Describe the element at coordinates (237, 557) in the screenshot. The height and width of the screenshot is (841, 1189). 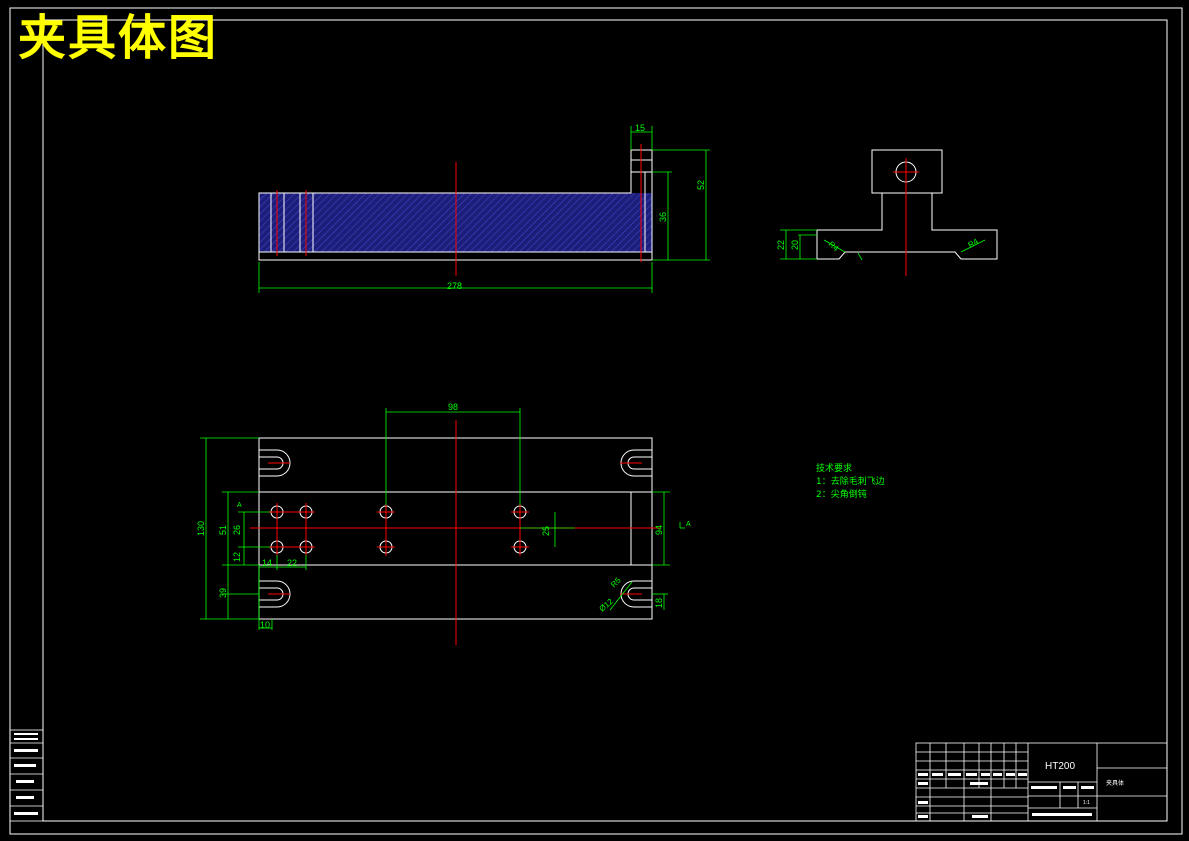
I see `dim-12: 12` at that location.